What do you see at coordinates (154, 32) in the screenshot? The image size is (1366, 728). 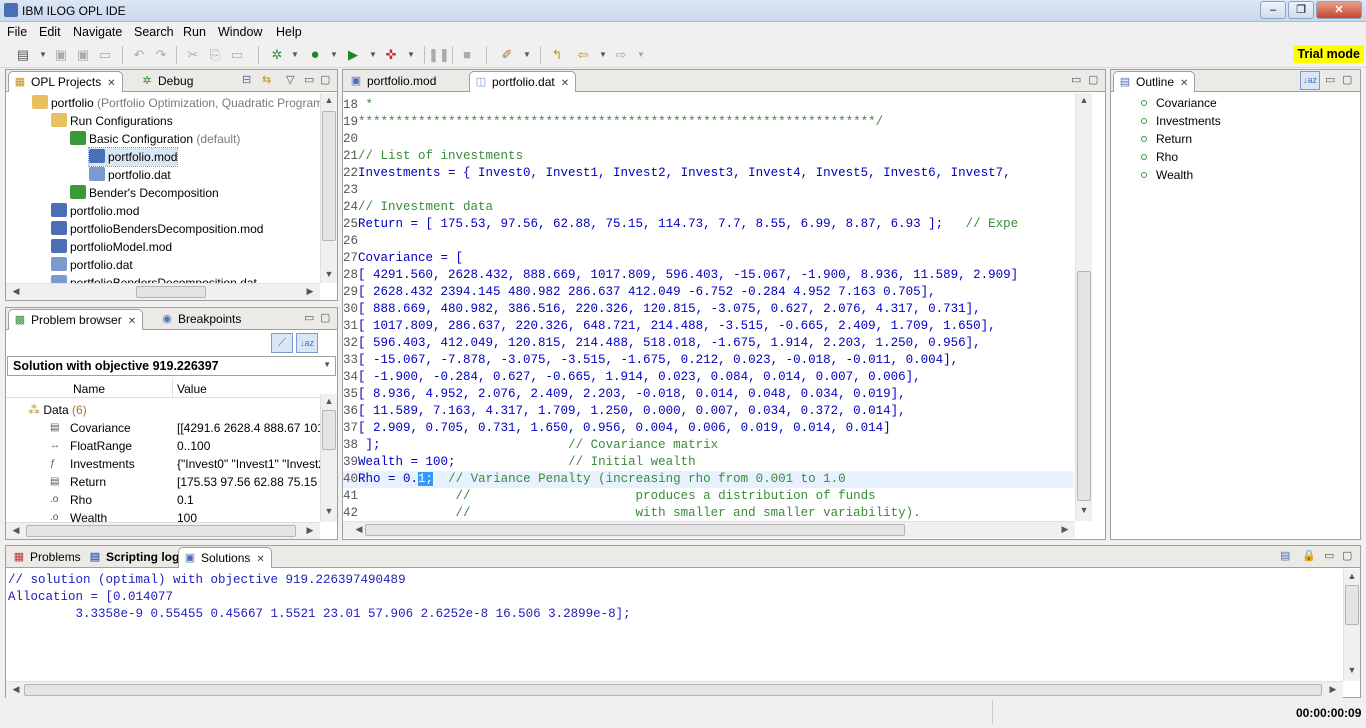 I see `menu-search: Search` at bounding box center [154, 32].